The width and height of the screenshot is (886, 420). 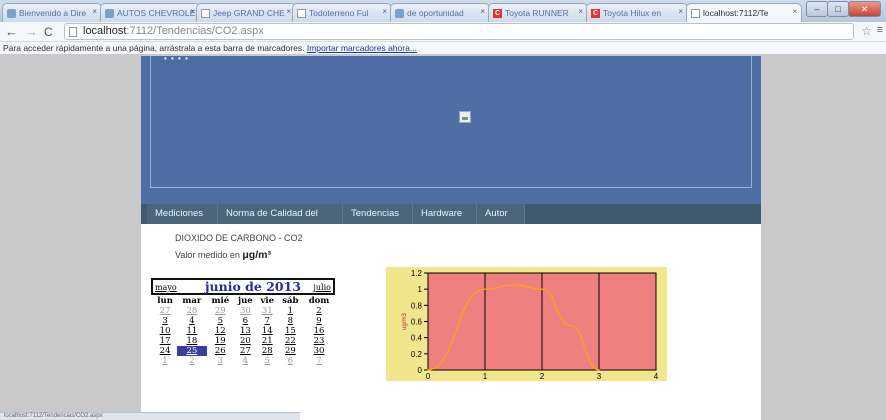 I want to click on calendar-day: 15, so click(x=290, y=331).